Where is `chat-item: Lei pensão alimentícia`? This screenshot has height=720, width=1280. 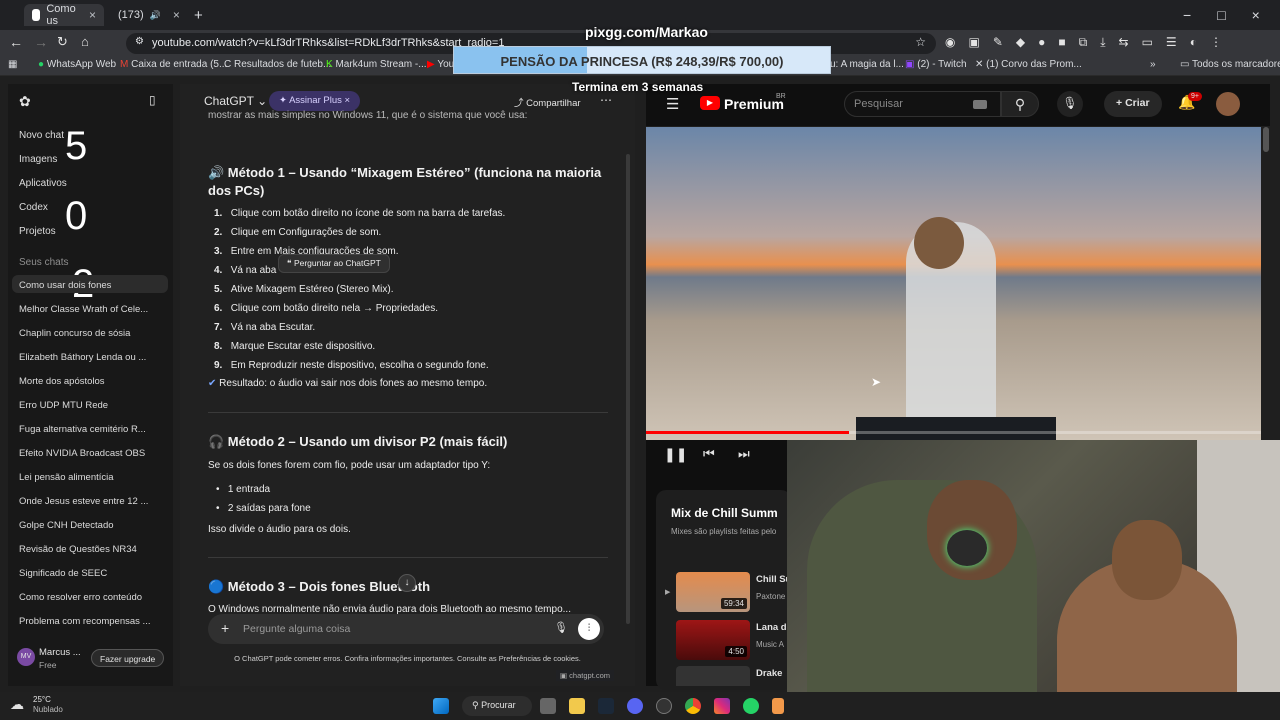 chat-item: Lei pensão alimentícia is located at coordinates (66, 477).